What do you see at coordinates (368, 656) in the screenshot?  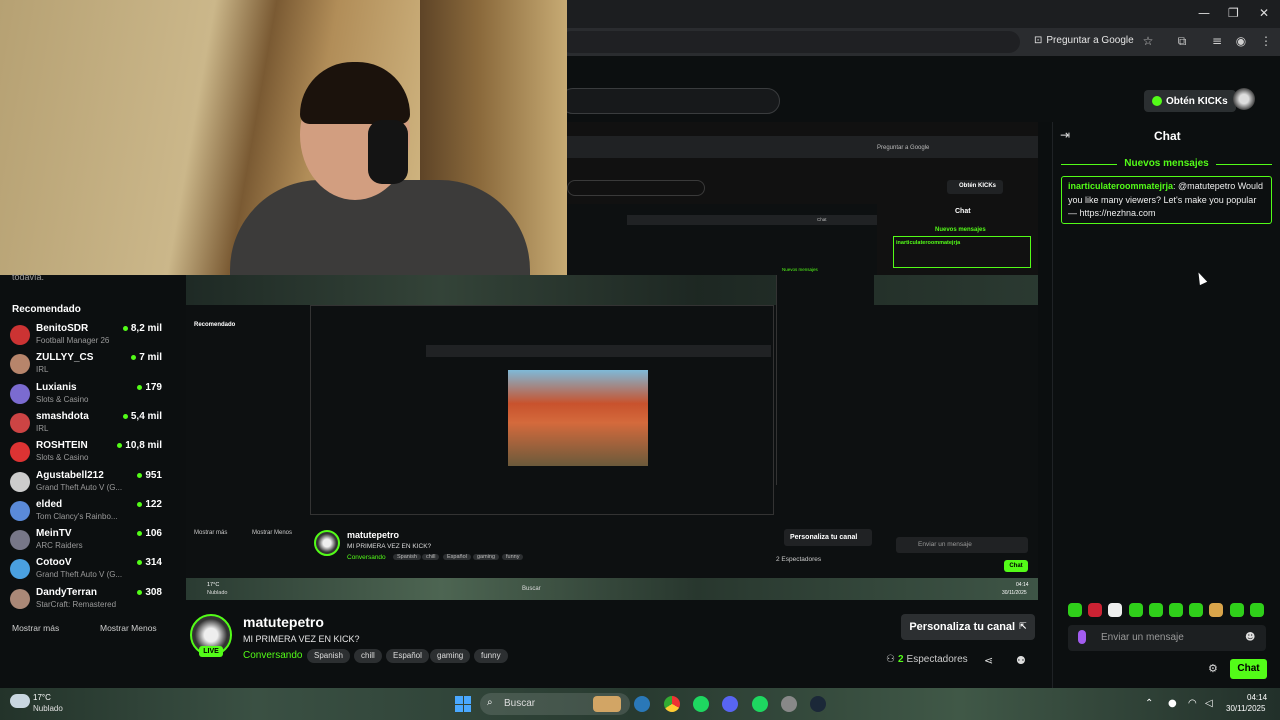 I see `tag-pill: chill` at bounding box center [368, 656].